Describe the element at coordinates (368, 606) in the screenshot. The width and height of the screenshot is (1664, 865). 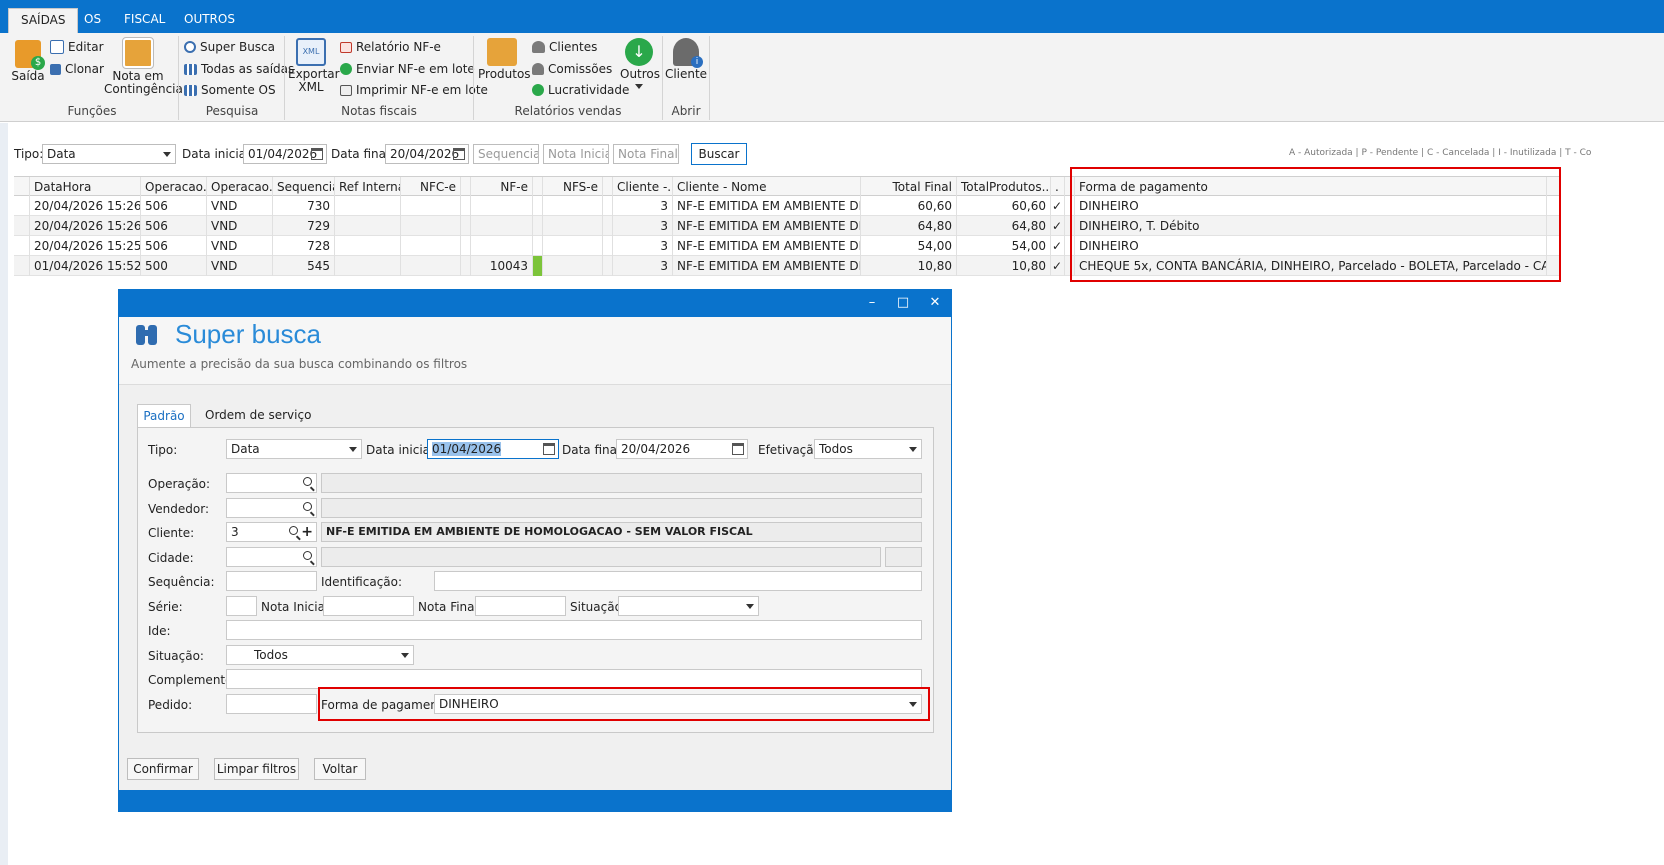
I see `nota-inicial-input` at that location.